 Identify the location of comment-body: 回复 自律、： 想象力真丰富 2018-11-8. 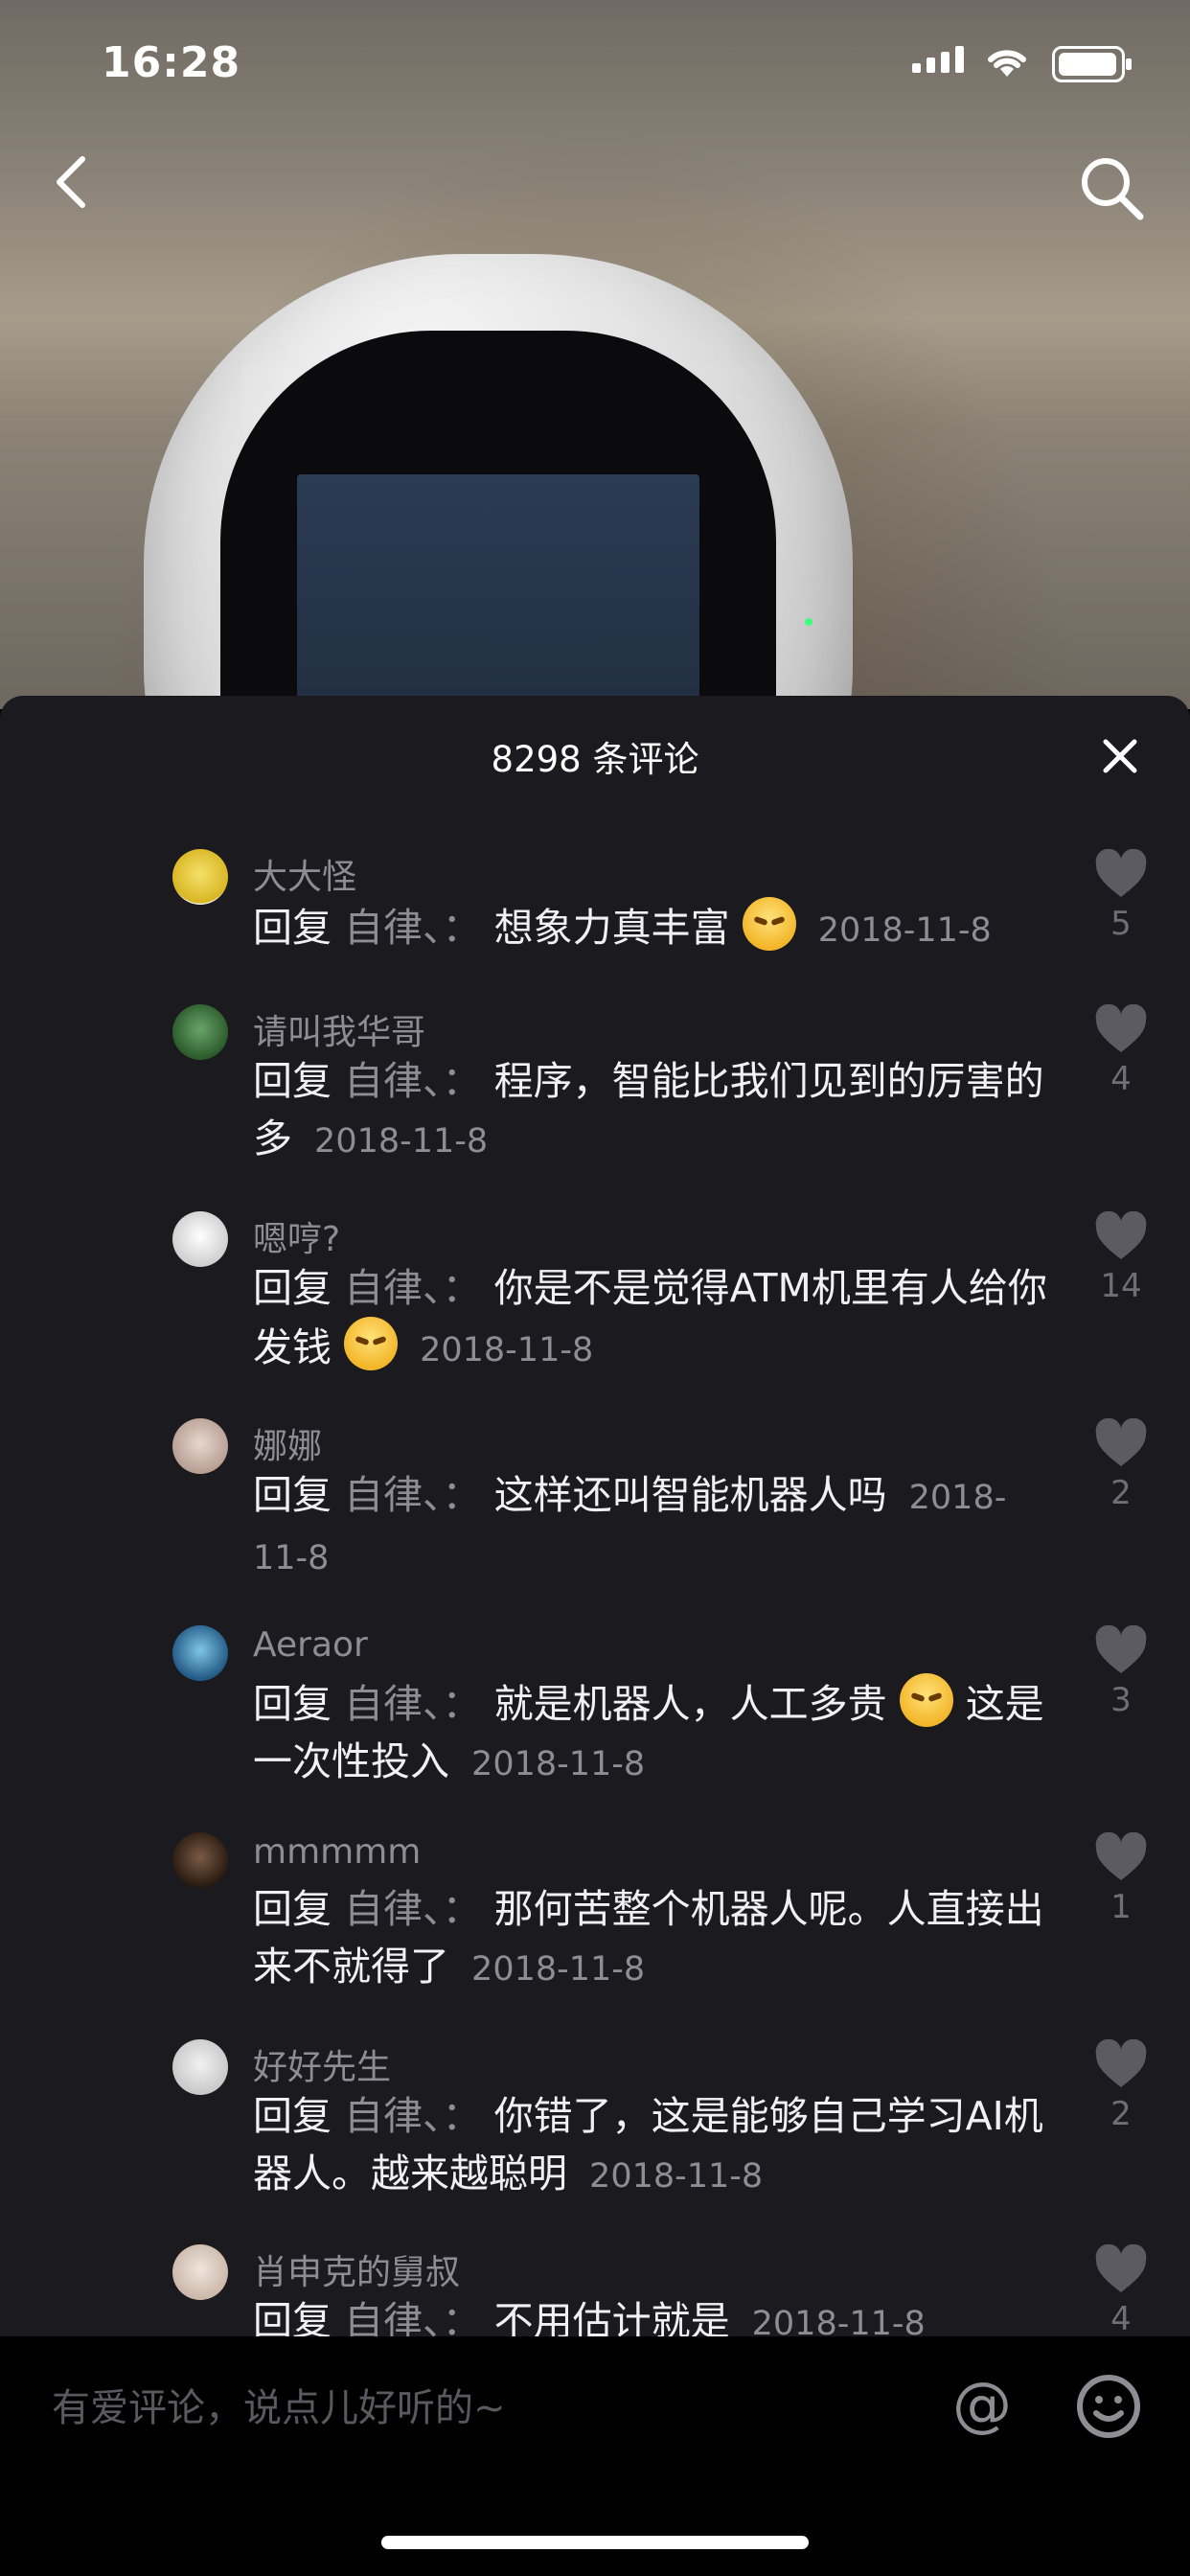
(655, 928).